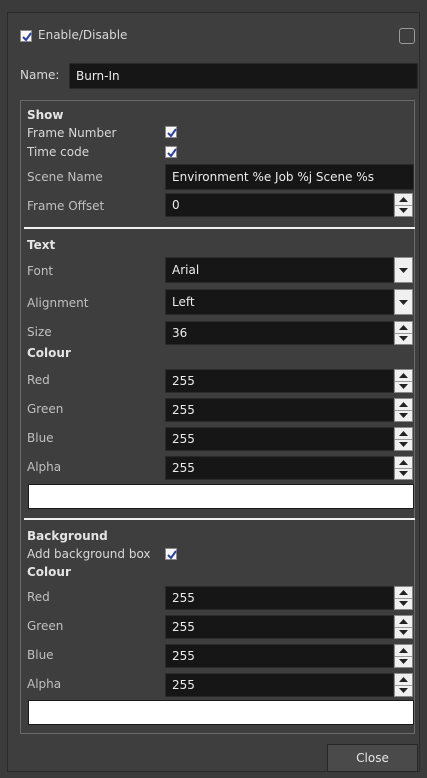  I want to click on text-red-stepper, so click(403, 381).